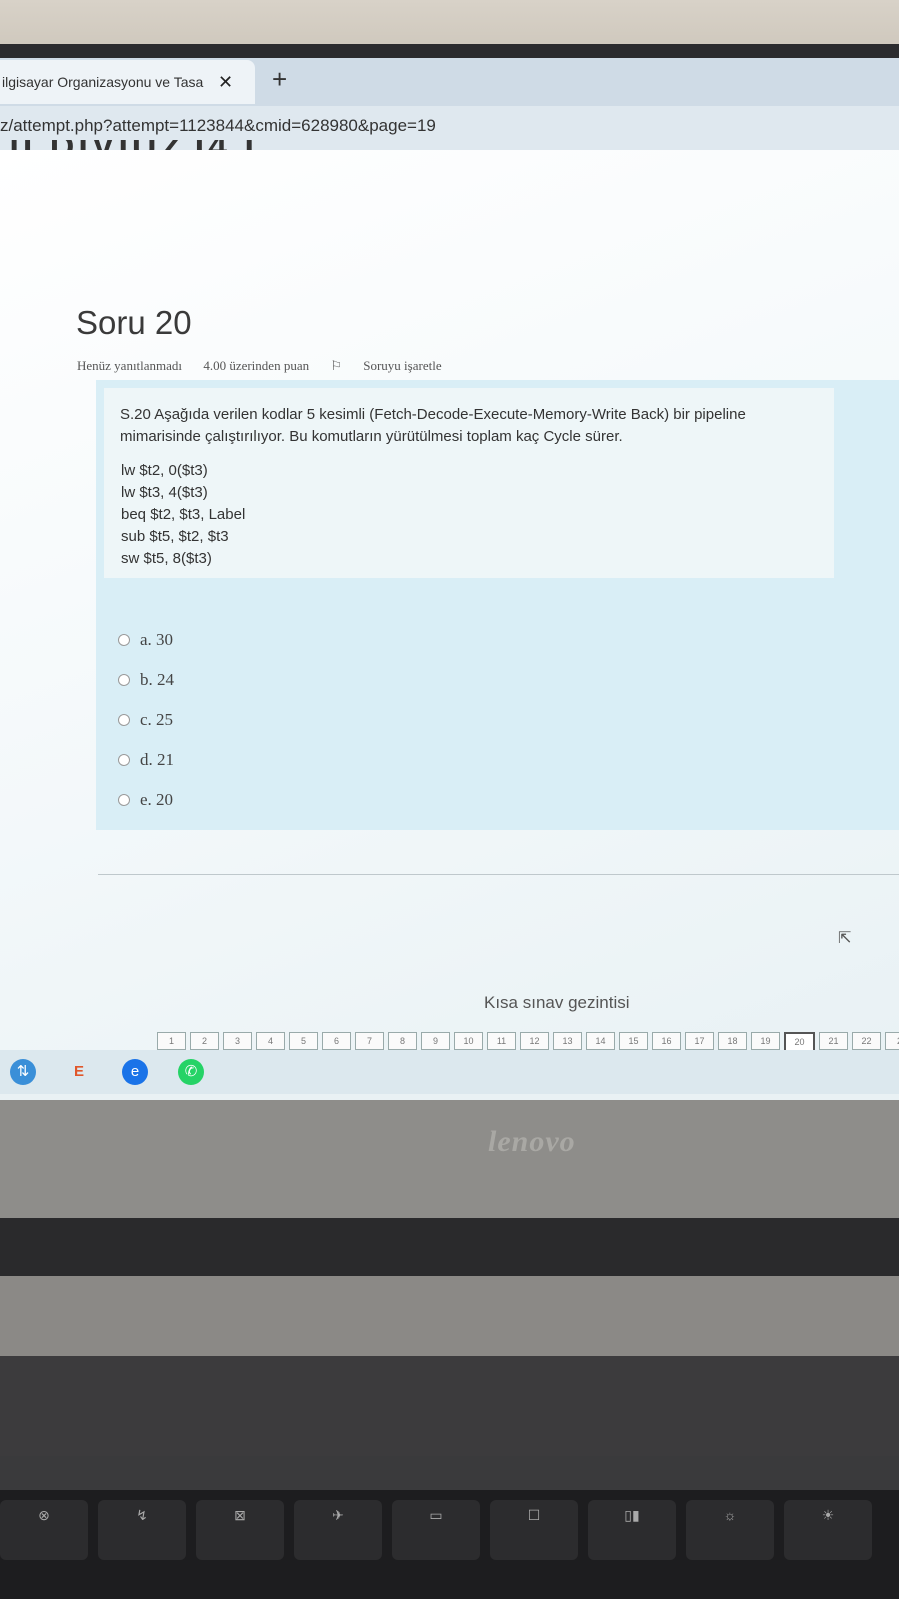 This screenshot has width=899, height=1599. Describe the element at coordinates (171, 1041) in the screenshot. I see `quiz-nav-button: 1` at that location.